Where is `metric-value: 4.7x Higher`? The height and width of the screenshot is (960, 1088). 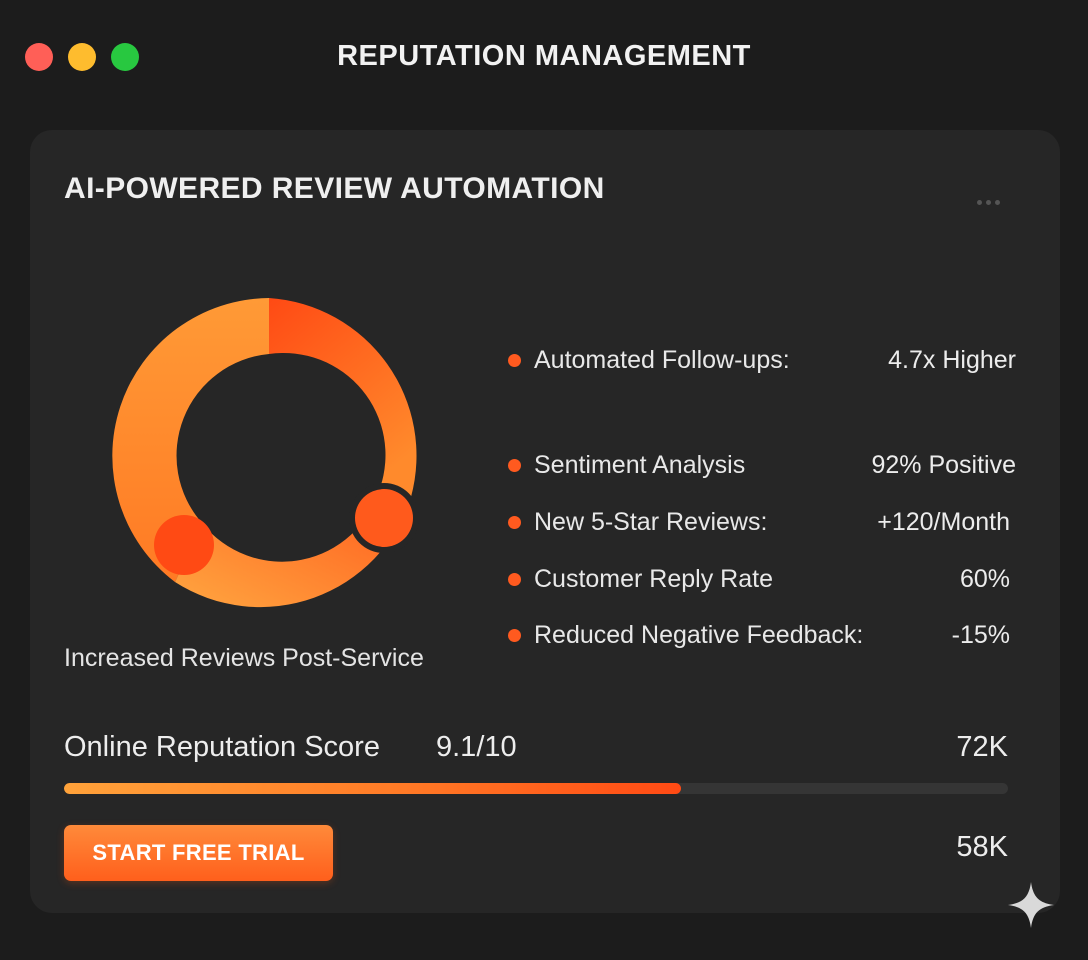
metric-value: 4.7x Higher is located at coordinates (952, 360).